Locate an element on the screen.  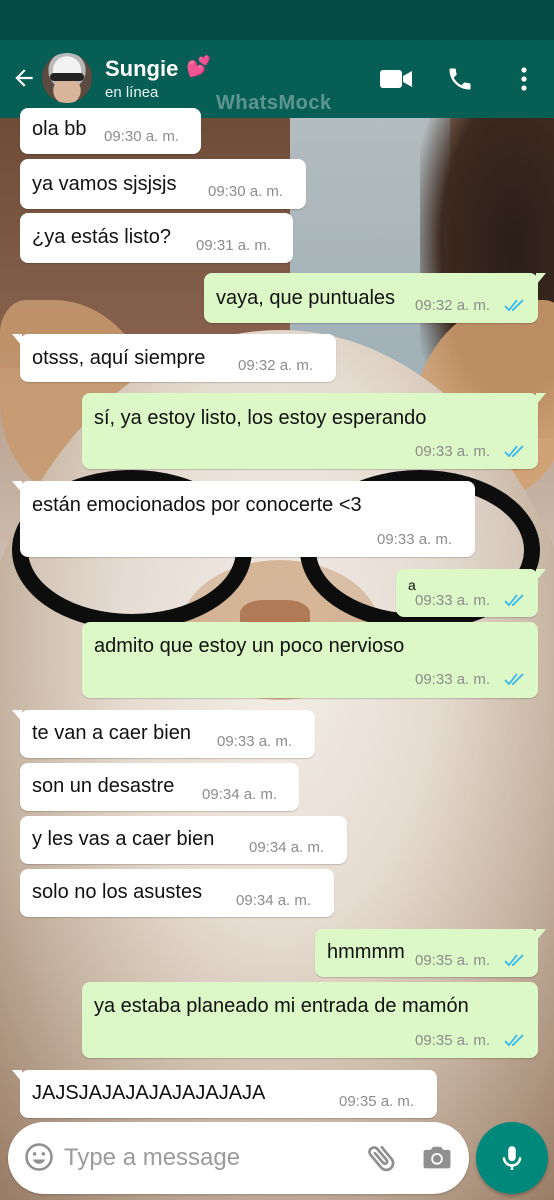
message-text: están emocionados por conocerte <3 is located at coordinates (197, 505).